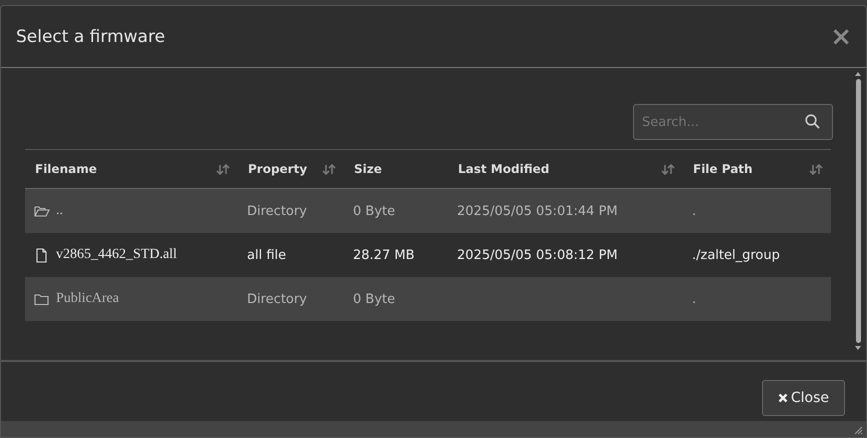 This screenshot has height=438, width=867. I want to click on table-cell: 28.27 MB, so click(383, 255).